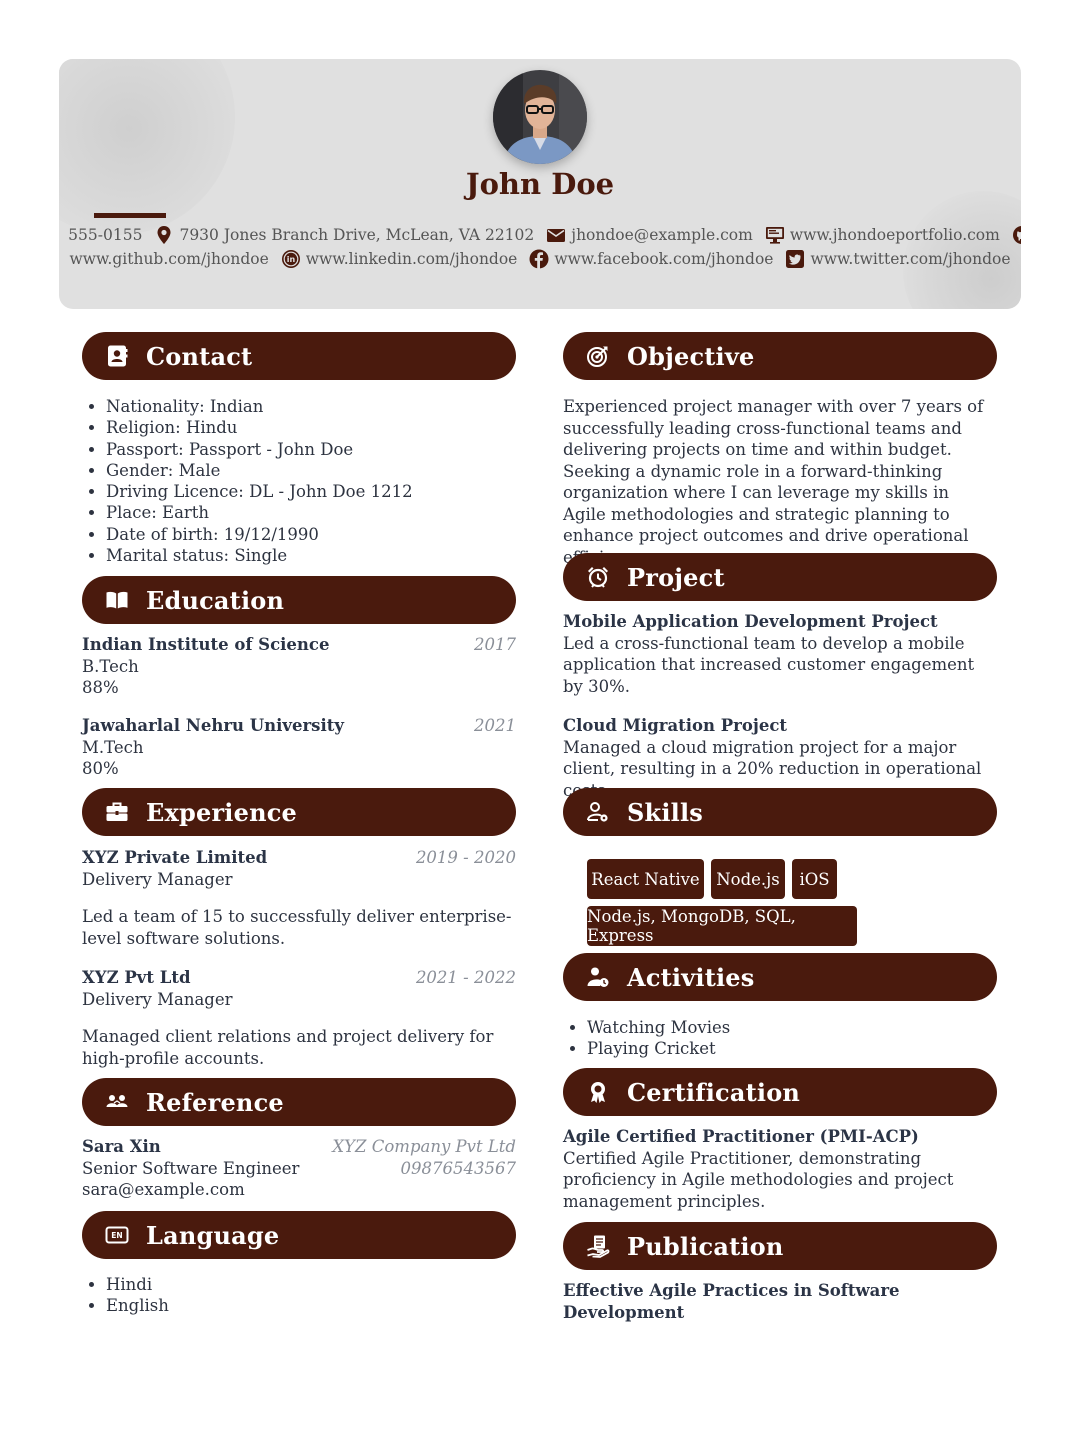 This screenshot has width=1080, height=1430. What do you see at coordinates (465, 857) in the screenshot?
I see `employment-dates: 2019 - 2020` at bounding box center [465, 857].